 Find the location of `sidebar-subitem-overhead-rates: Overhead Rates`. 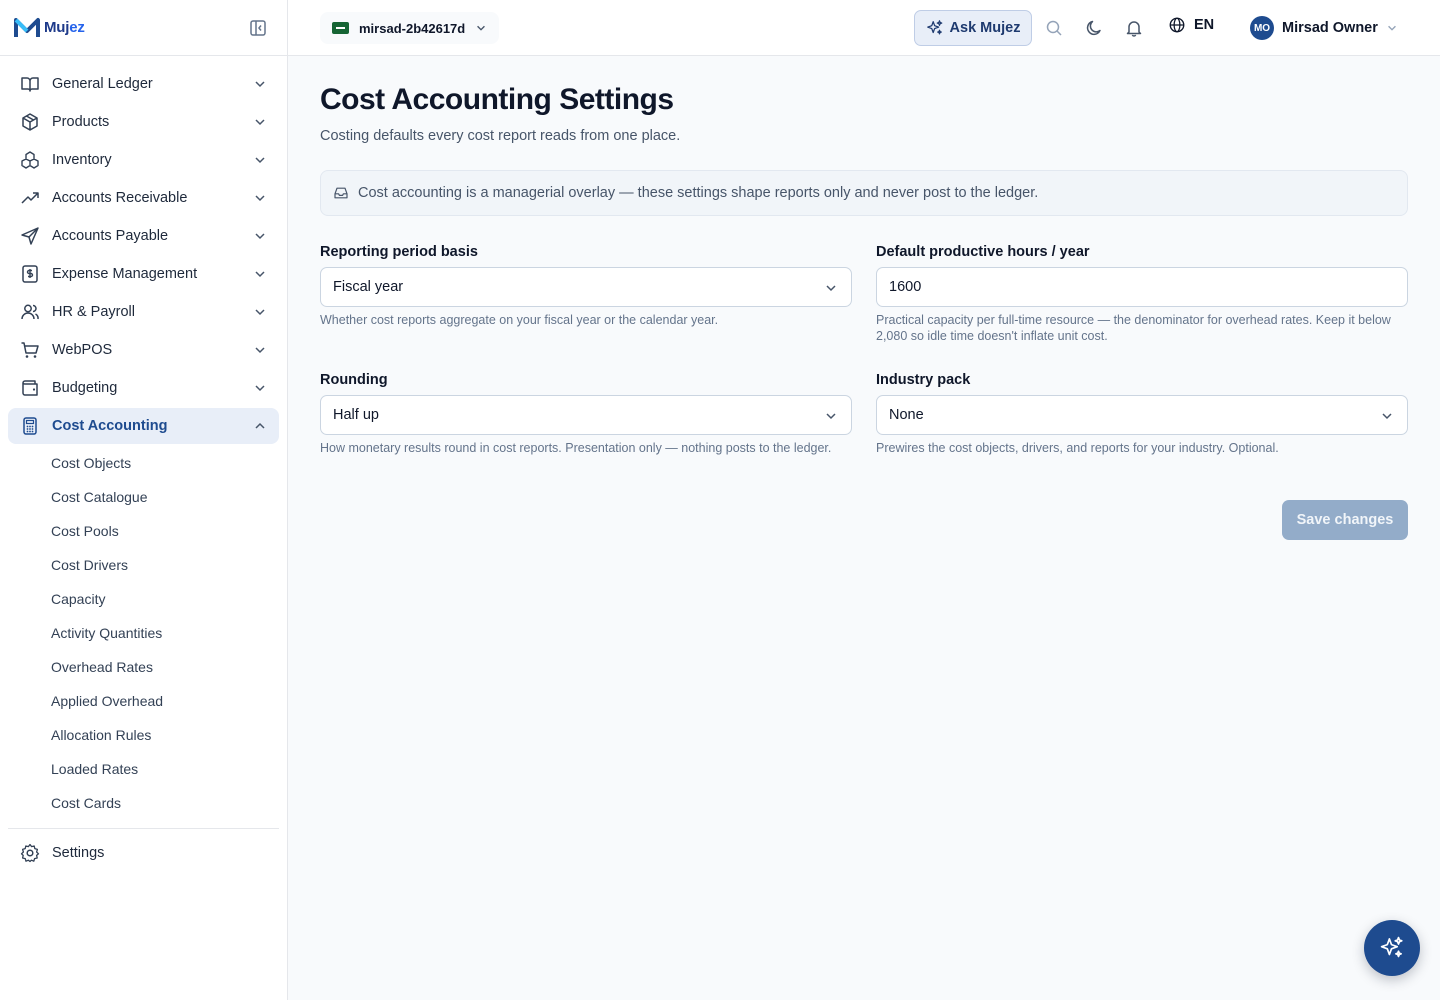

sidebar-subitem-overhead-rates: Overhead Rates is located at coordinates (143, 667).